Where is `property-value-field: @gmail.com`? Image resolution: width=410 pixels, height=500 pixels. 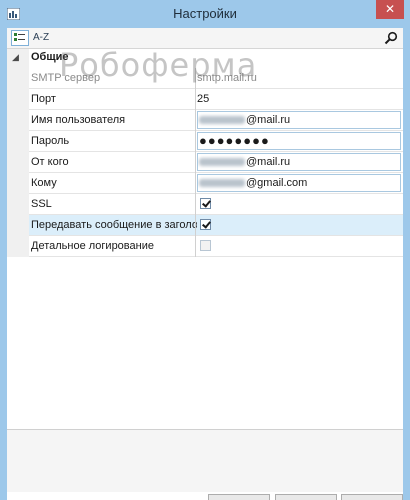 property-value-field: @gmail.com is located at coordinates (299, 183).